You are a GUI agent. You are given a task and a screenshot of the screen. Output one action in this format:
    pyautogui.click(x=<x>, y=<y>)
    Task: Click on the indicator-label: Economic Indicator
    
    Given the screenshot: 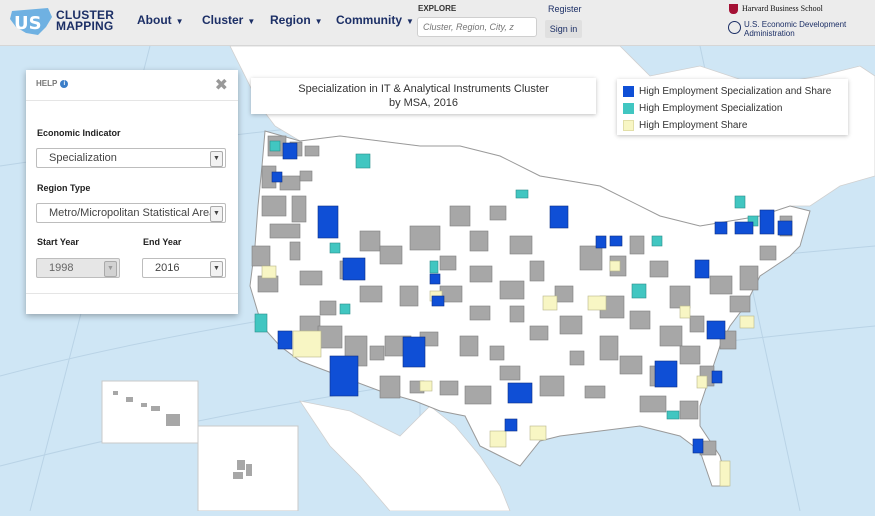 What is the action you would take?
    pyautogui.click(x=79, y=133)
    